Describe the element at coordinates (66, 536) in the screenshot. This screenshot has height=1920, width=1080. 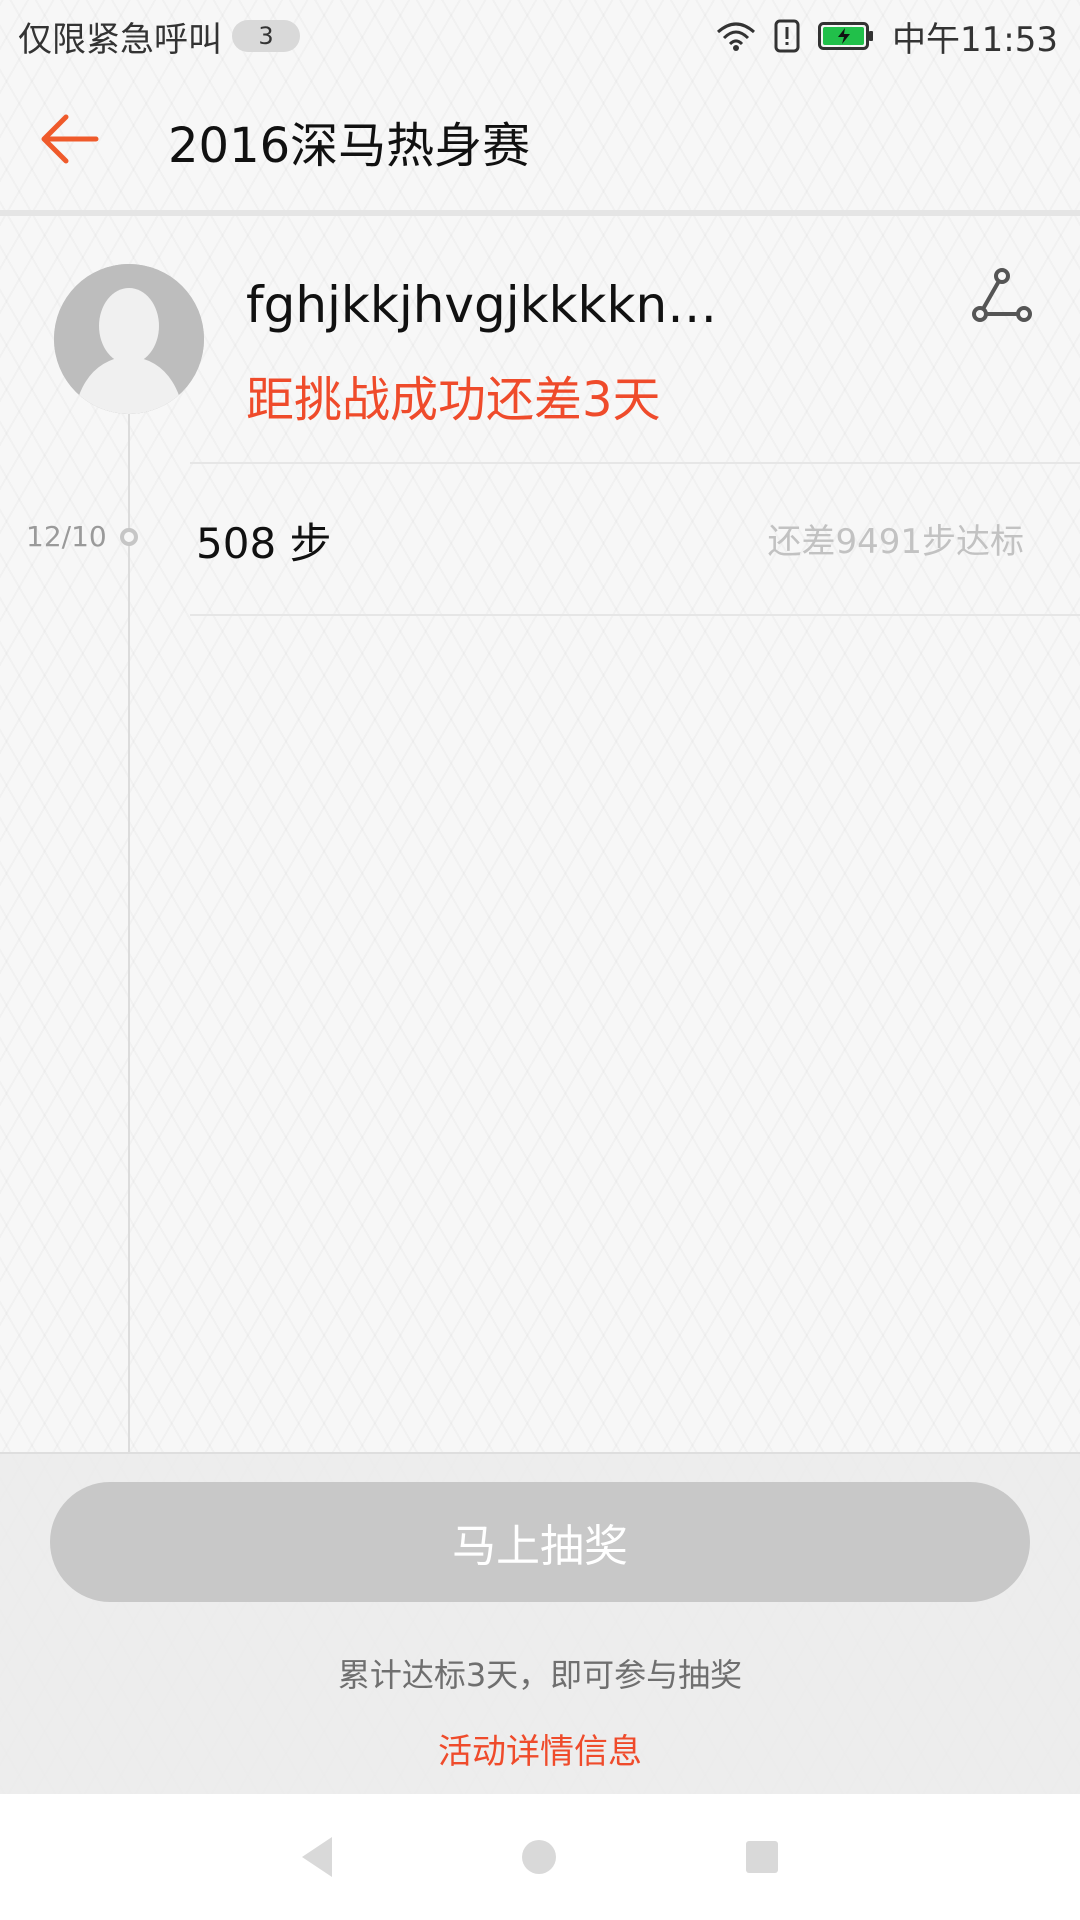
I see `record-date: 12/10` at that location.